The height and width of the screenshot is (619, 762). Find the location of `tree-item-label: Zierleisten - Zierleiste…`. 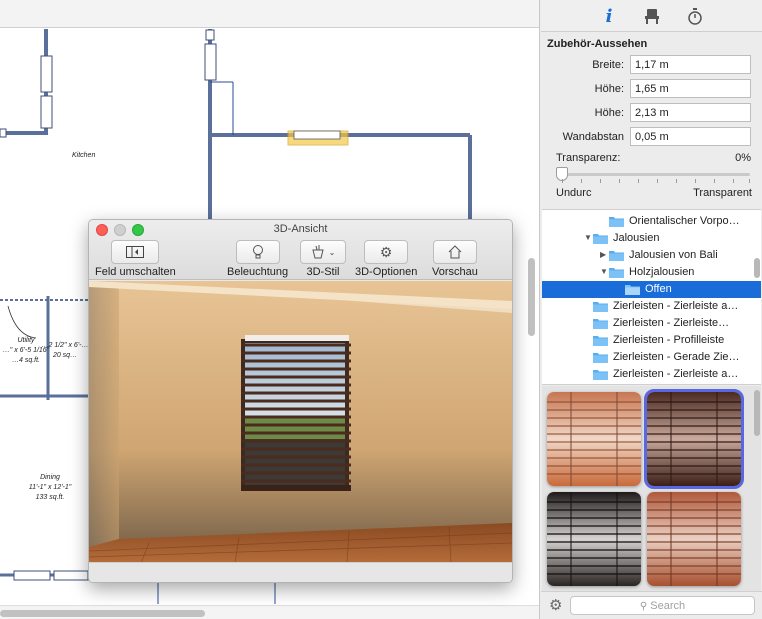

tree-item-label: Zierleisten - Zierleiste… is located at coordinates (671, 323).